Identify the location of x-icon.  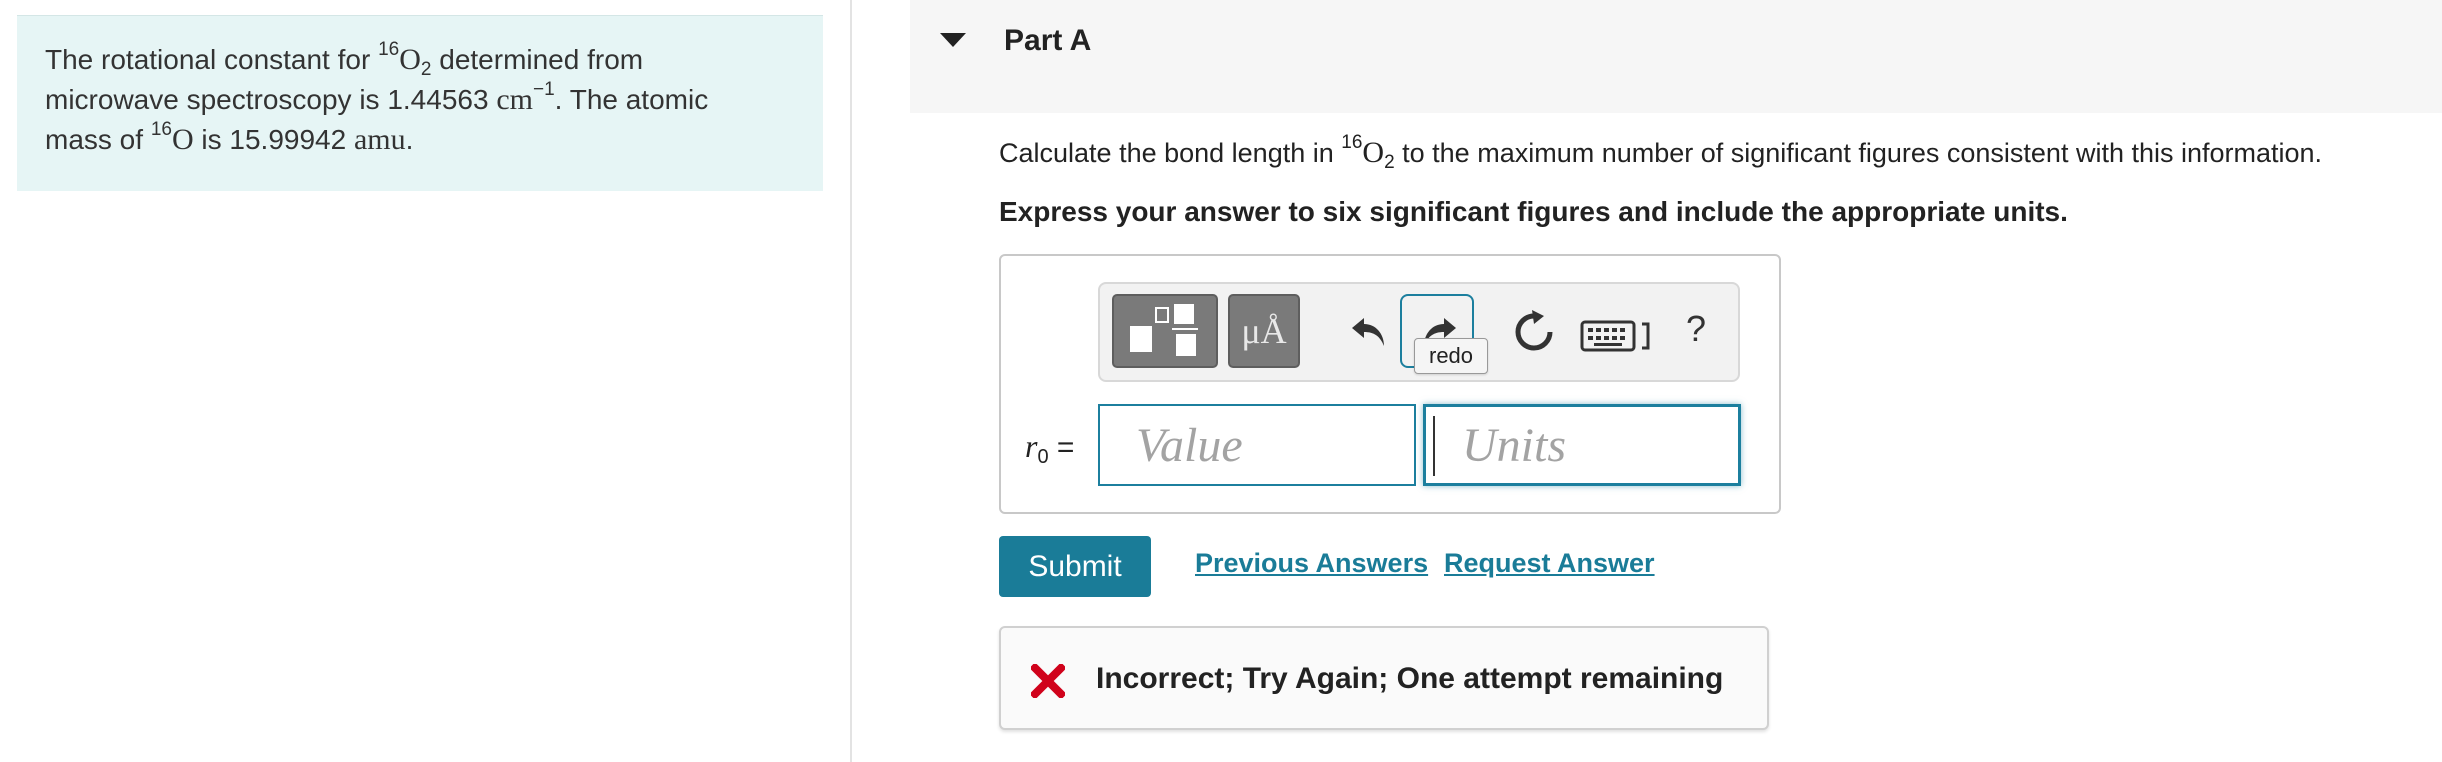
(1048, 681).